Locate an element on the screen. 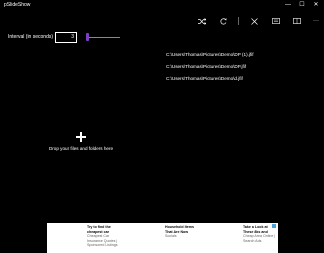 The image size is (324, 253). app-title: pSlideShow is located at coordinates (17, 5).